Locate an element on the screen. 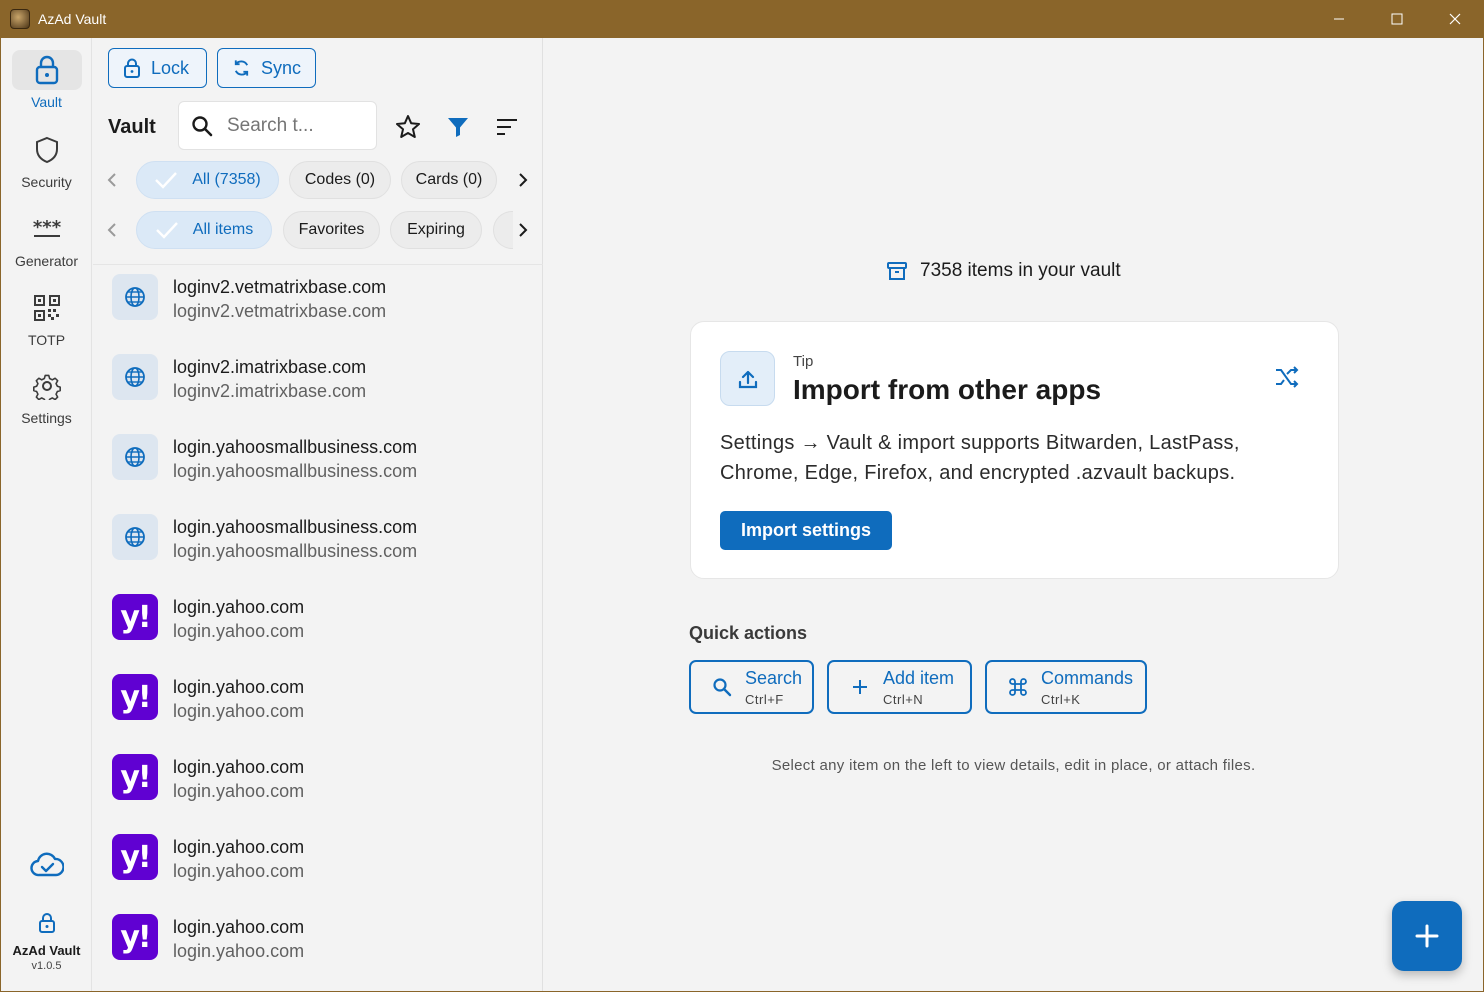 The height and width of the screenshot is (992, 1484). filter-icon is located at coordinates (458, 127).